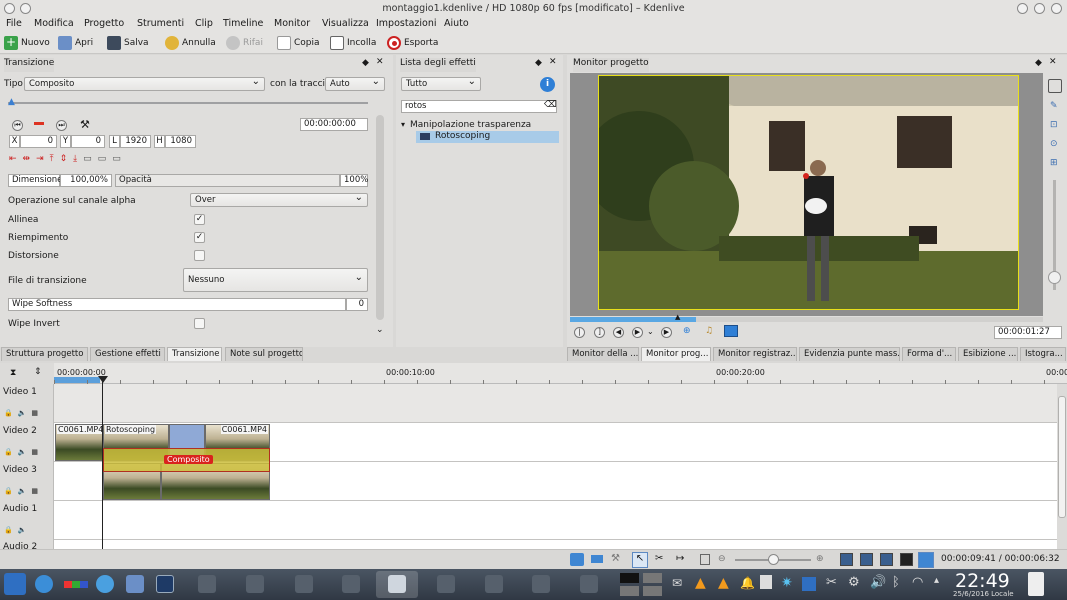 The height and width of the screenshot is (600, 1067). What do you see at coordinates (61, 125) in the screenshot?
I see `next-keyframe-icon: ⏭` at bounding box center [61, 125].